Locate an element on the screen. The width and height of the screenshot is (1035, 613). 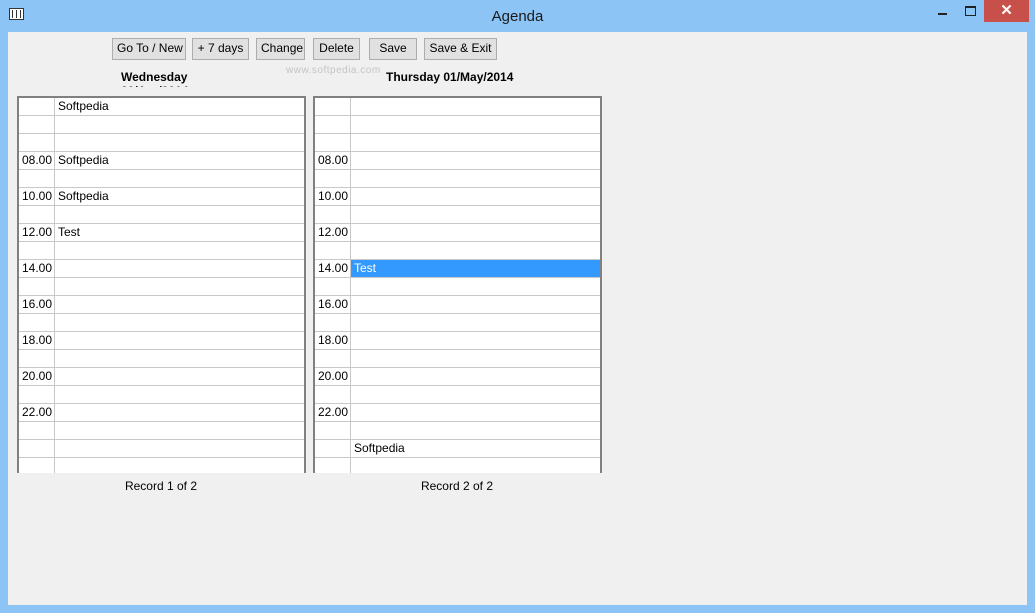
delete-button: Delete is located at coordinates (336, 49).